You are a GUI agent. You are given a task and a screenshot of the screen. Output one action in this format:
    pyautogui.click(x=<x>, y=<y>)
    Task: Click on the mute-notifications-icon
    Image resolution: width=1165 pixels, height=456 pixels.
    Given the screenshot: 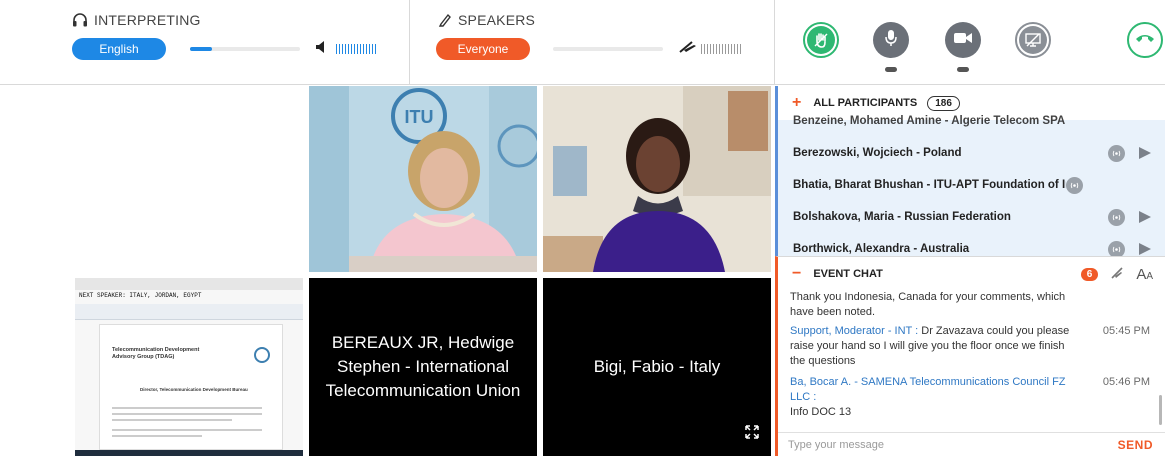 What is the action you would take?
    pyautogui.click(x=1117, y=274)
    